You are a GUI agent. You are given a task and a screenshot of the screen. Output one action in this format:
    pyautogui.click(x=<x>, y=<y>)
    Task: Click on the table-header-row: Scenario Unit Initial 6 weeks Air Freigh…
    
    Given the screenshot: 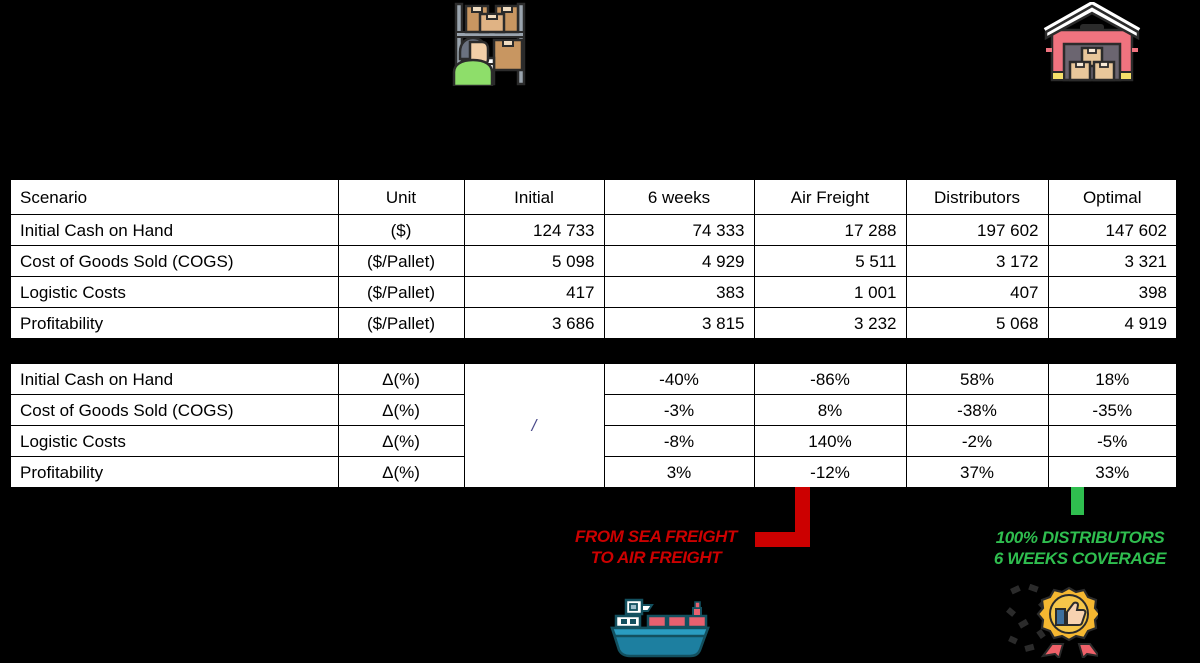 What is the action you would take?
    pyautogui.click(x=593, y=197)
    